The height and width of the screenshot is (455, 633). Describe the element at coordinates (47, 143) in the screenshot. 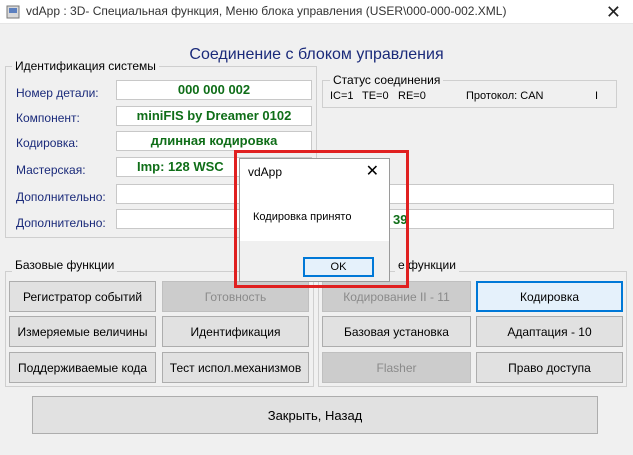

I see `label-coding: Кодировка:` at that location.